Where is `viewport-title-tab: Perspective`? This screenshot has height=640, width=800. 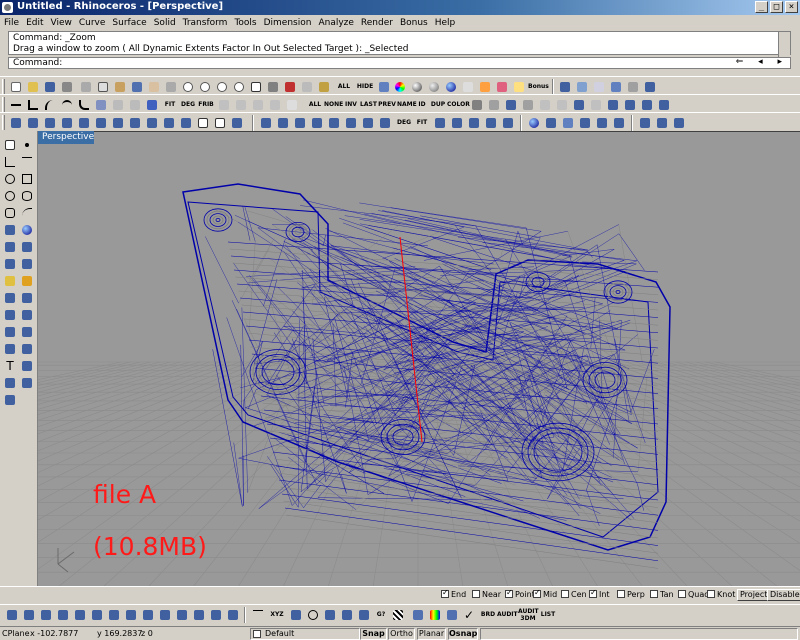 viewport-title-tab: Perspective is located at coordinates (66, 137).